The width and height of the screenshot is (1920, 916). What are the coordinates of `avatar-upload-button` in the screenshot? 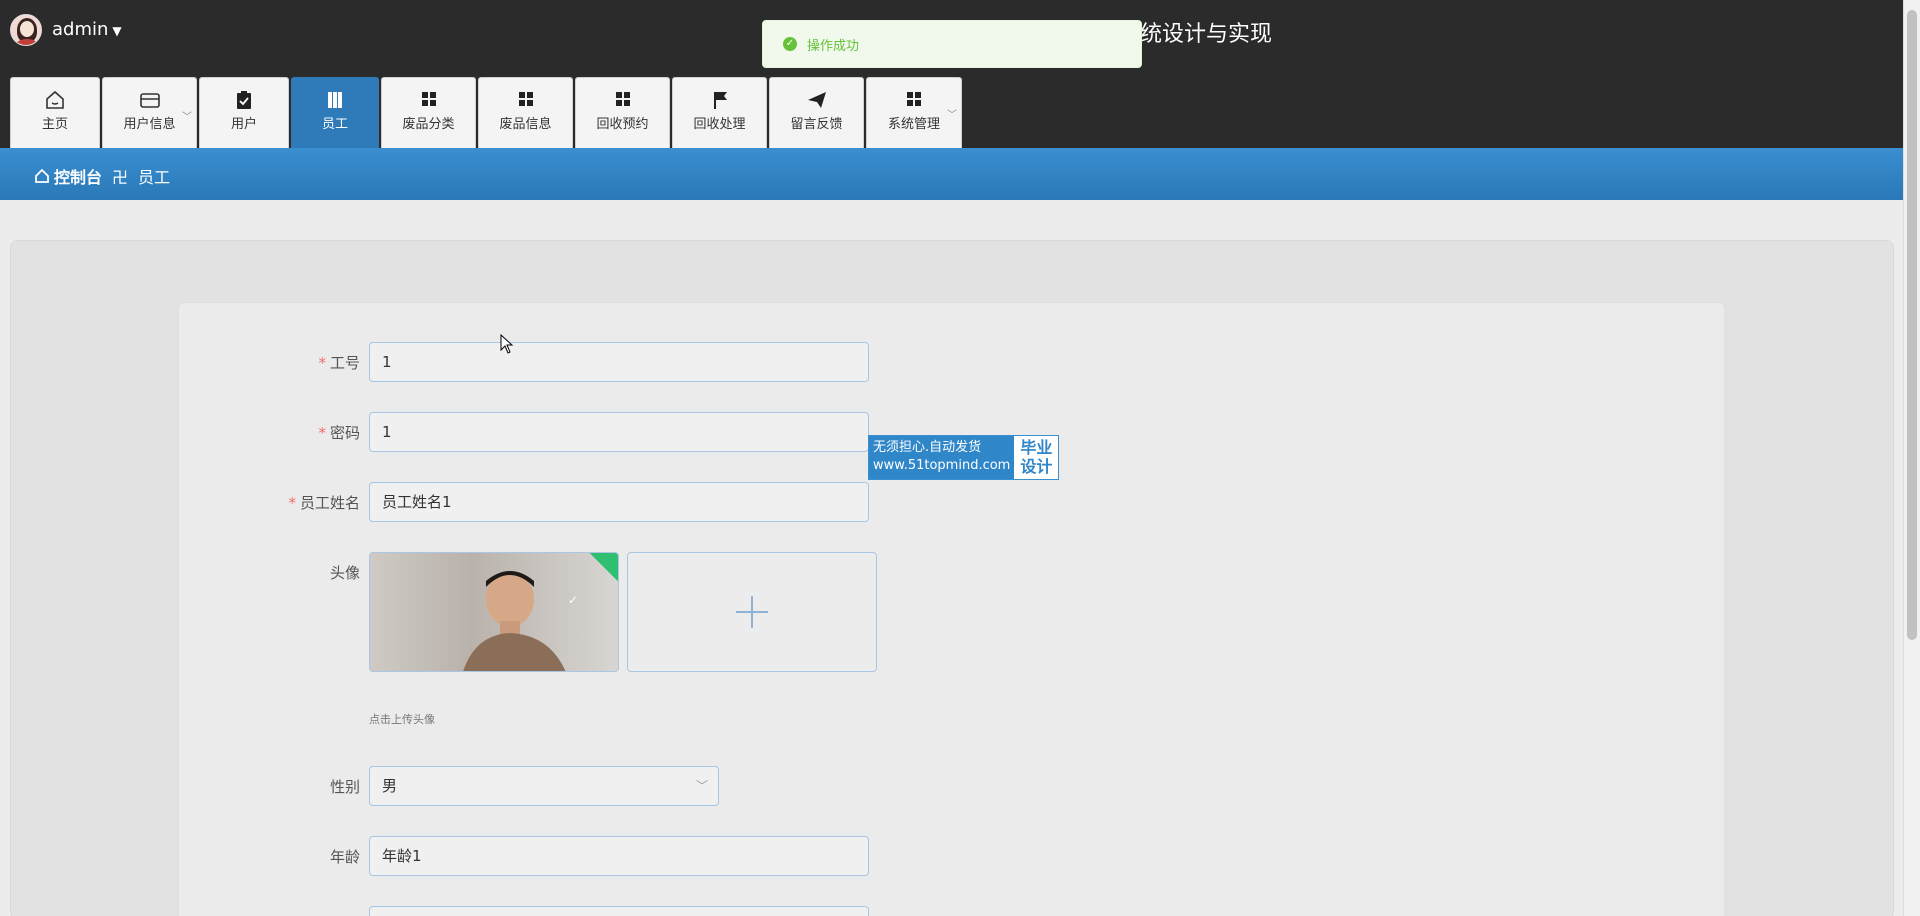 It's located at (752, 612).